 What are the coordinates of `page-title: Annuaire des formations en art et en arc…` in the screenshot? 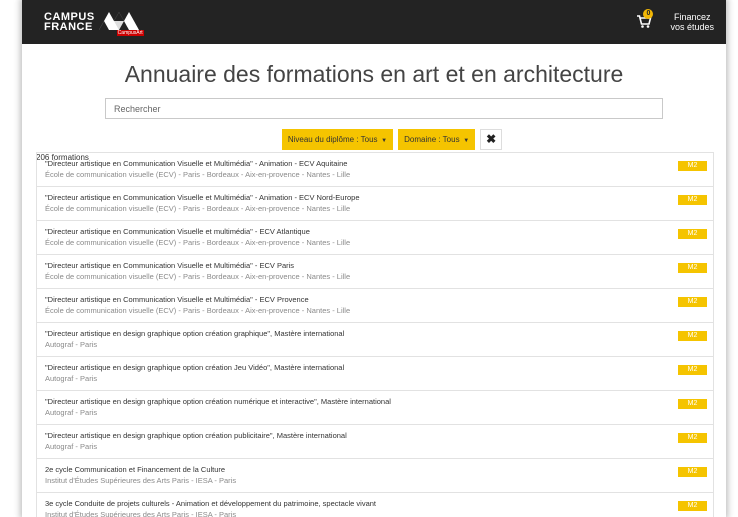 It's located at (374, 74).